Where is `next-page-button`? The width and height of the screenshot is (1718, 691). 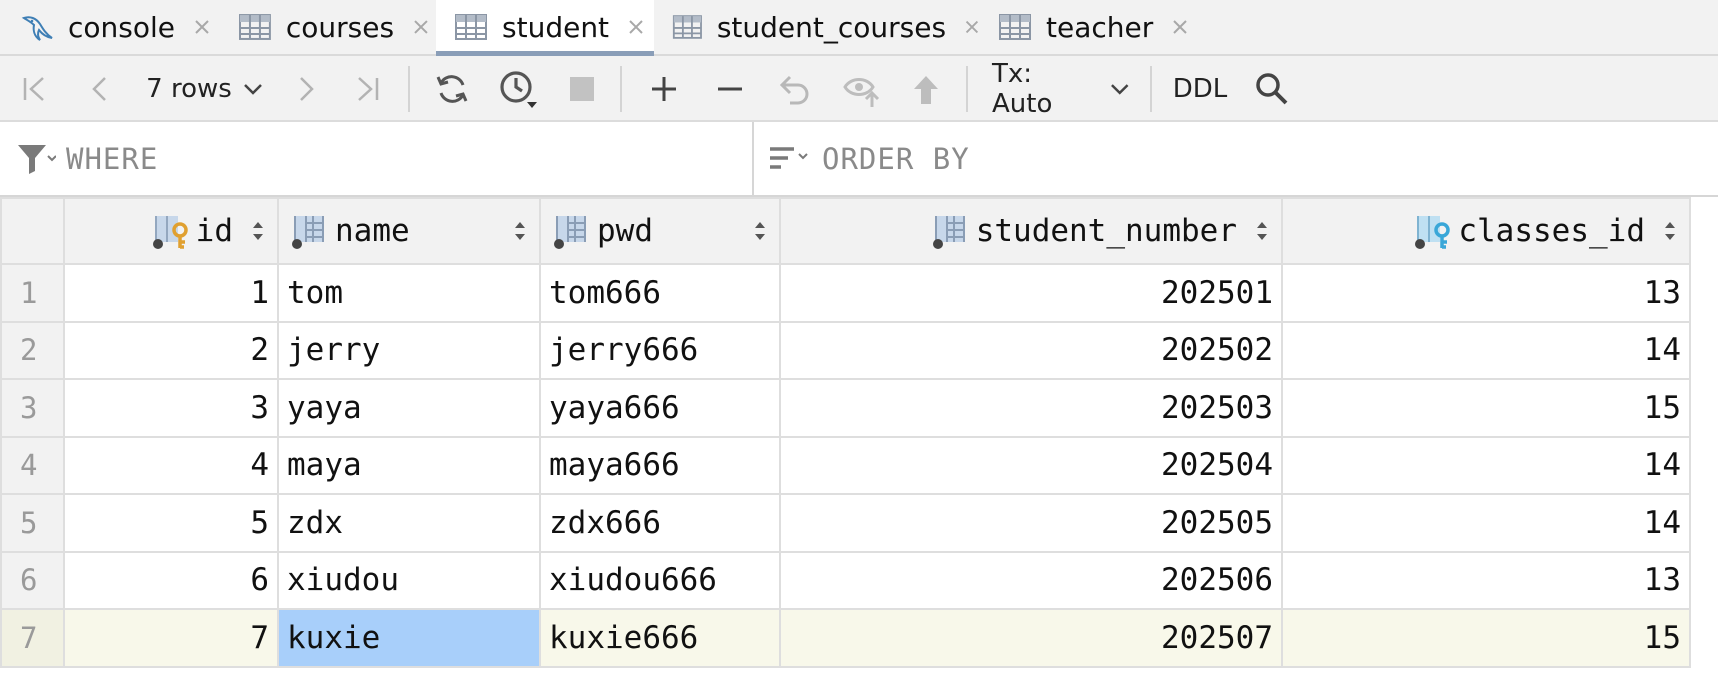
next-page-button is located at coordinates (306, 89).